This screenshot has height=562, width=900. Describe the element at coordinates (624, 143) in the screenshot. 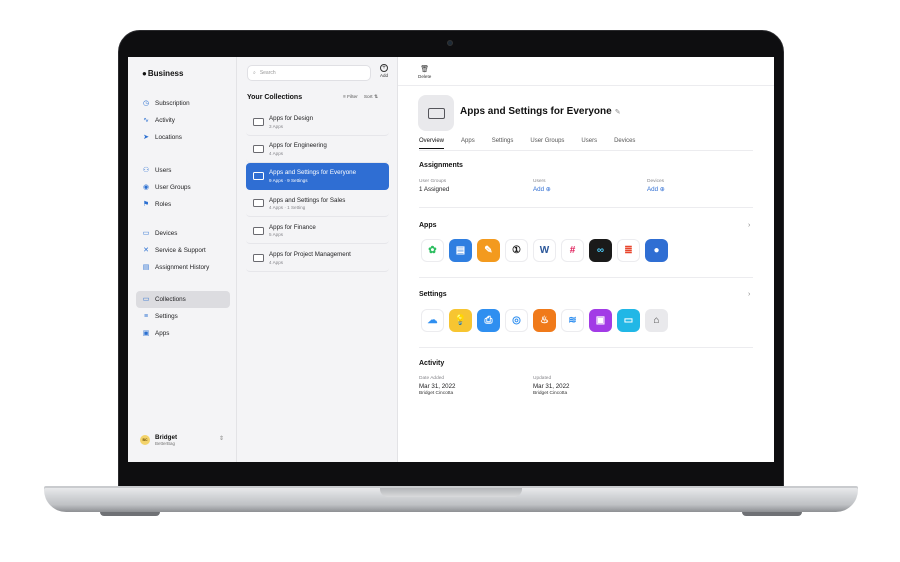

I see `tab-devices: Devices` at that location.